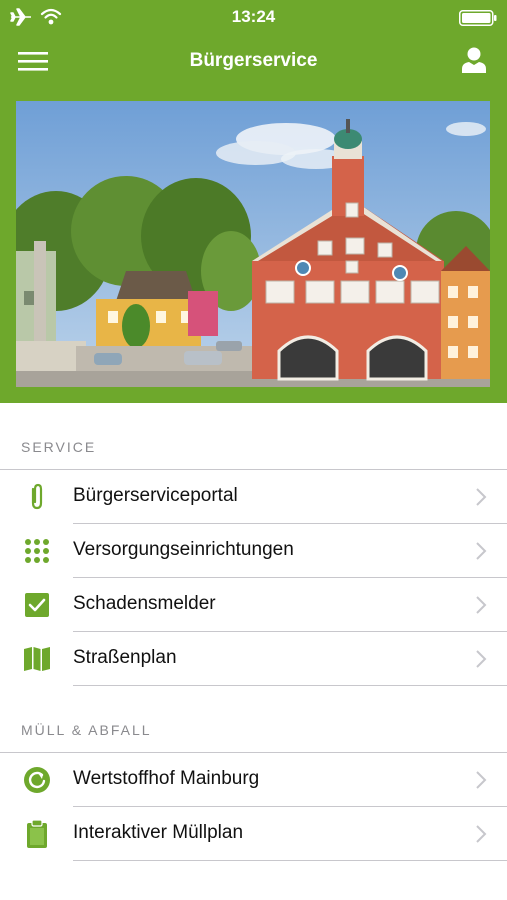  I want to click on status-time: 13:24, so click(253, 16).